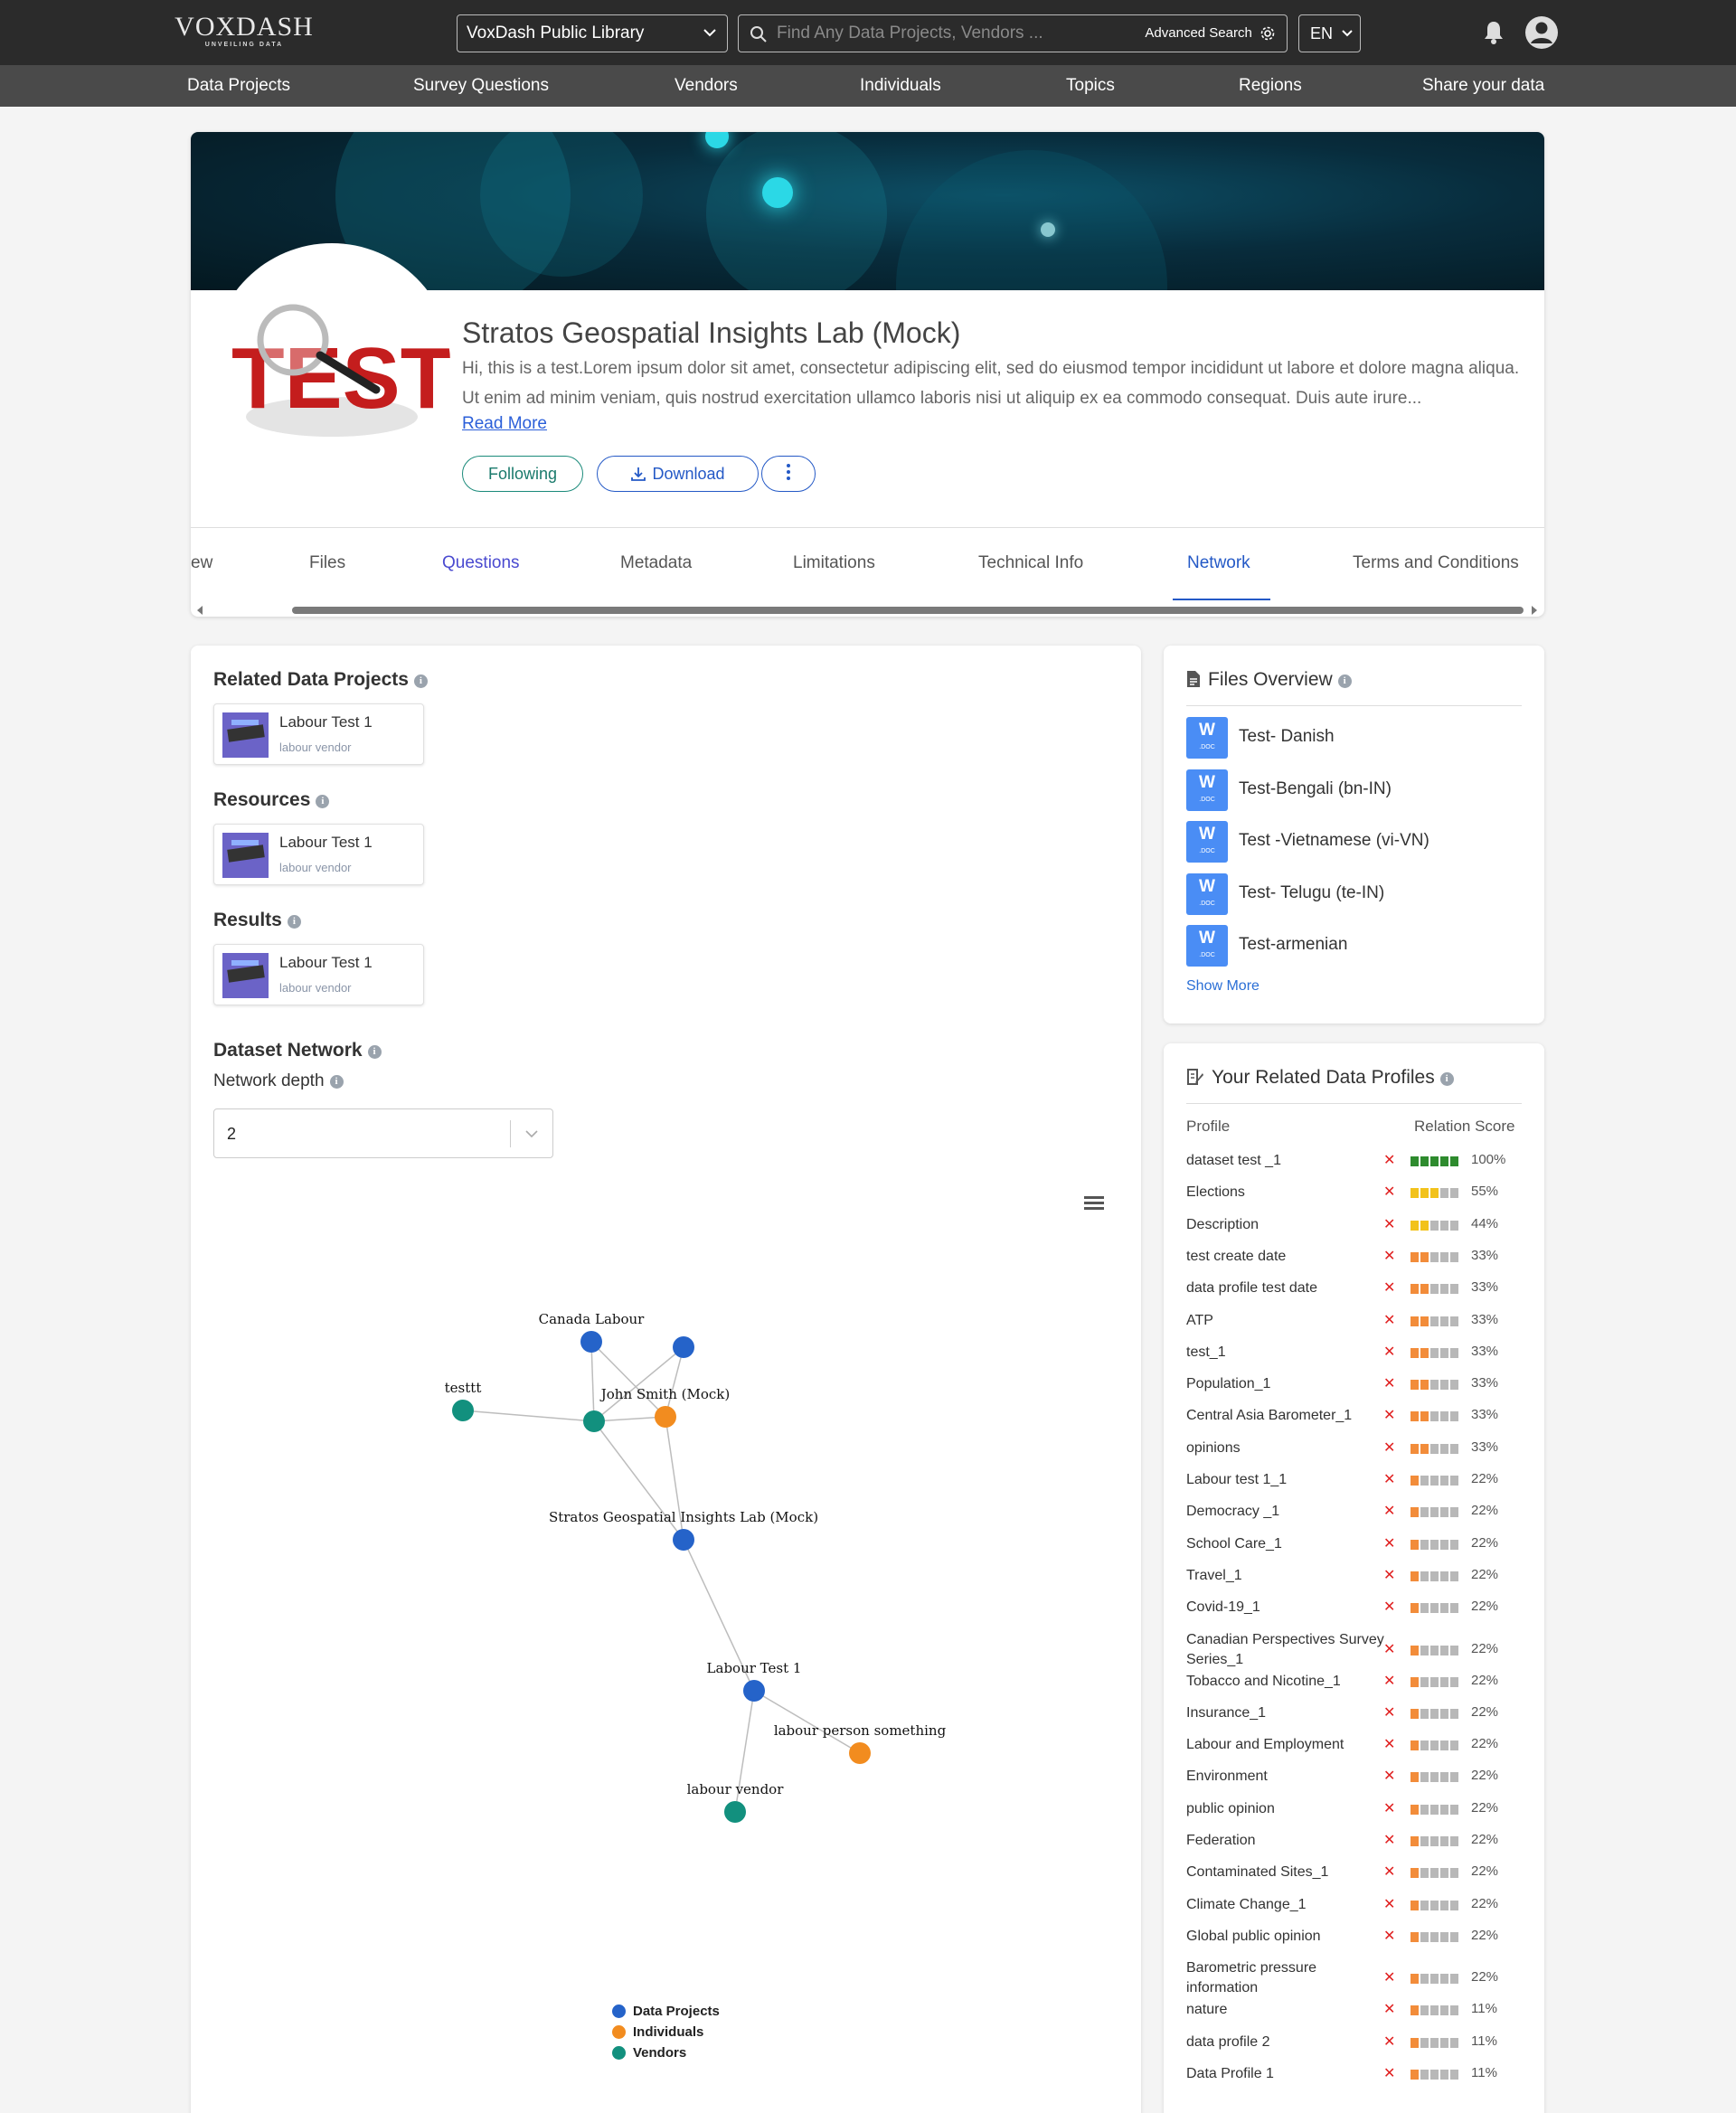 This screenshot has height=2113, width=1736. What do you see at coordinates (678, 474) in the screenshot?
I see `download-button: Download` at bounding box center [678, 474].